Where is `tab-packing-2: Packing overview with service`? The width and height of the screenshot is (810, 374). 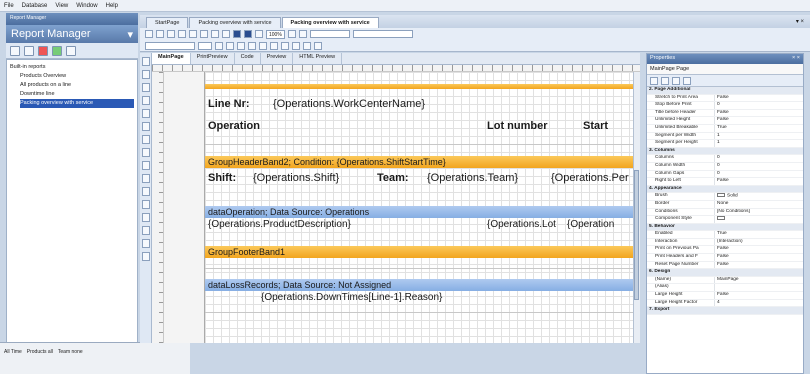 tab-packing-2: Packing overview with service is located at coordinates (330, 22).